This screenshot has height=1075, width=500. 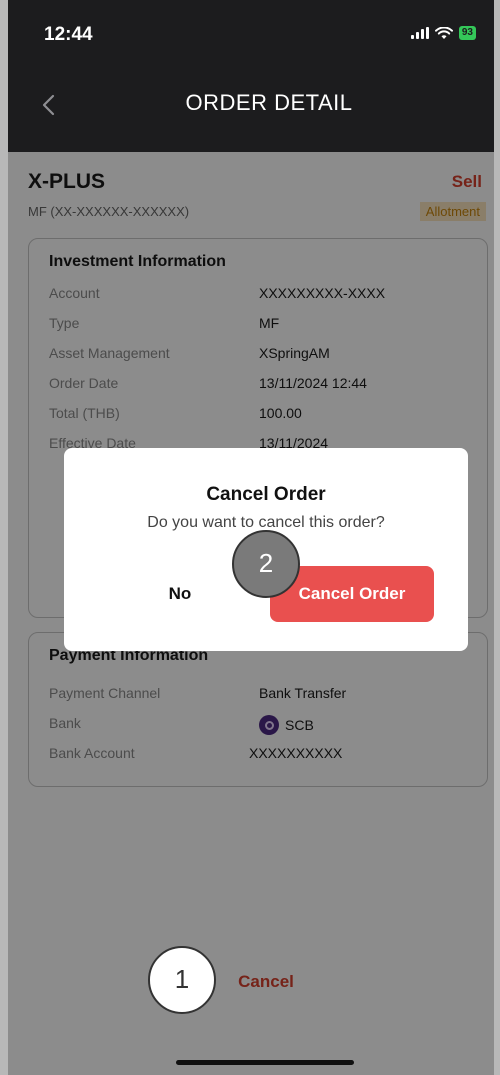 I want to click on home-indicator, so click(x=265, y=1062).